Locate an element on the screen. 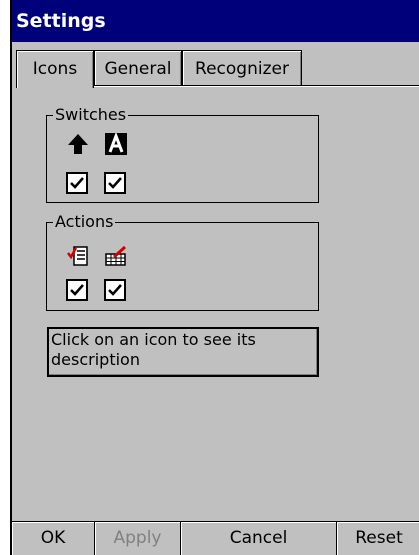 The width and height of the screenshot is (419, 555). actions-checkbox-checklist is located at coordinates (77, 290).